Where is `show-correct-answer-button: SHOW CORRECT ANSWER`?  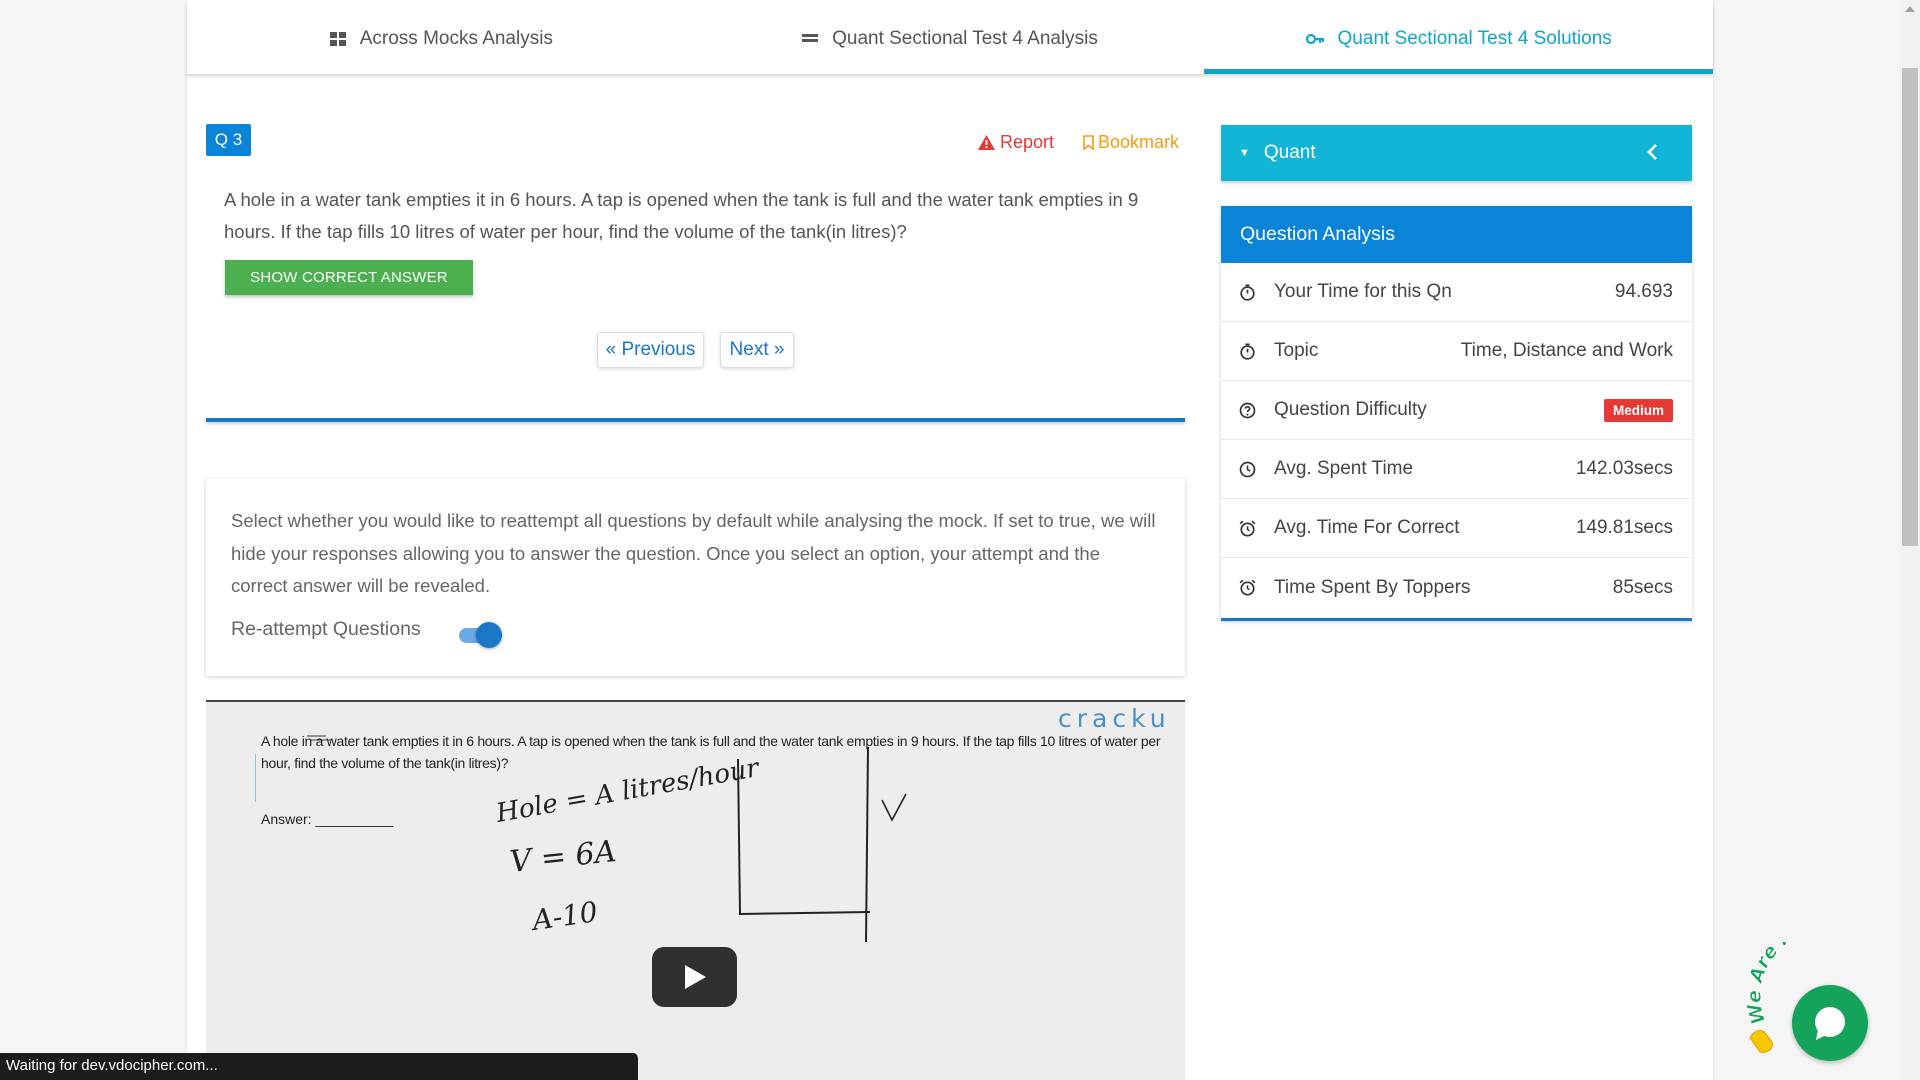 show-correct-answer-button: SHOW CORRECT ANSWER is located at coordinates (349, 277).